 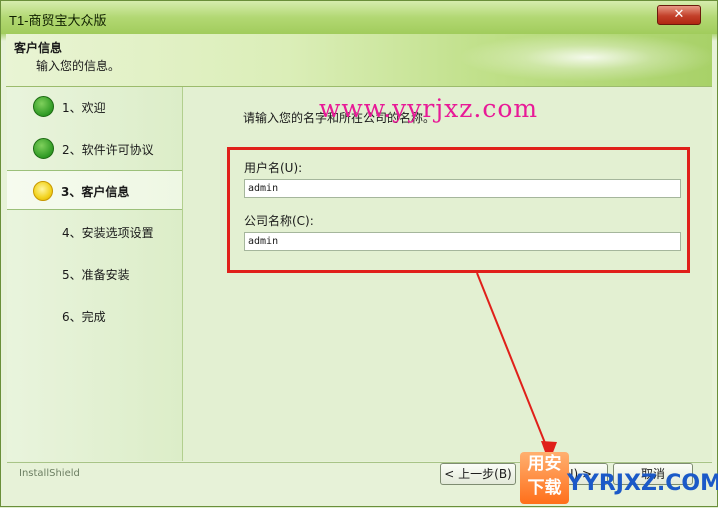 What do you see at coordinates (516, 367) in the screenshot?
I see `annotation-arrow` at bounding box center [516, 367].